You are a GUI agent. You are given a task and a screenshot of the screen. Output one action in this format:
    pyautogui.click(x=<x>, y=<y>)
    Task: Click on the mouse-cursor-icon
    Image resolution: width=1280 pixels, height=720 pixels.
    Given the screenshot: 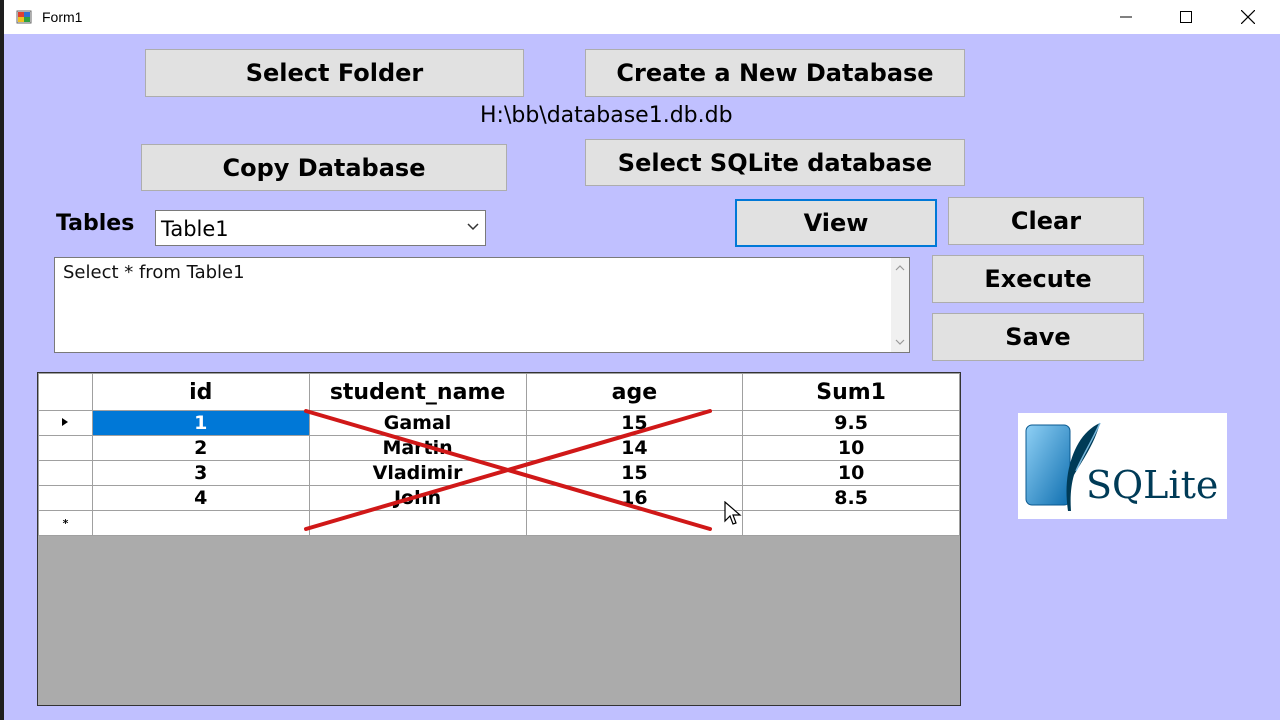 What is the action you would take?
    pyautogui.click(x=733, y=513)
    